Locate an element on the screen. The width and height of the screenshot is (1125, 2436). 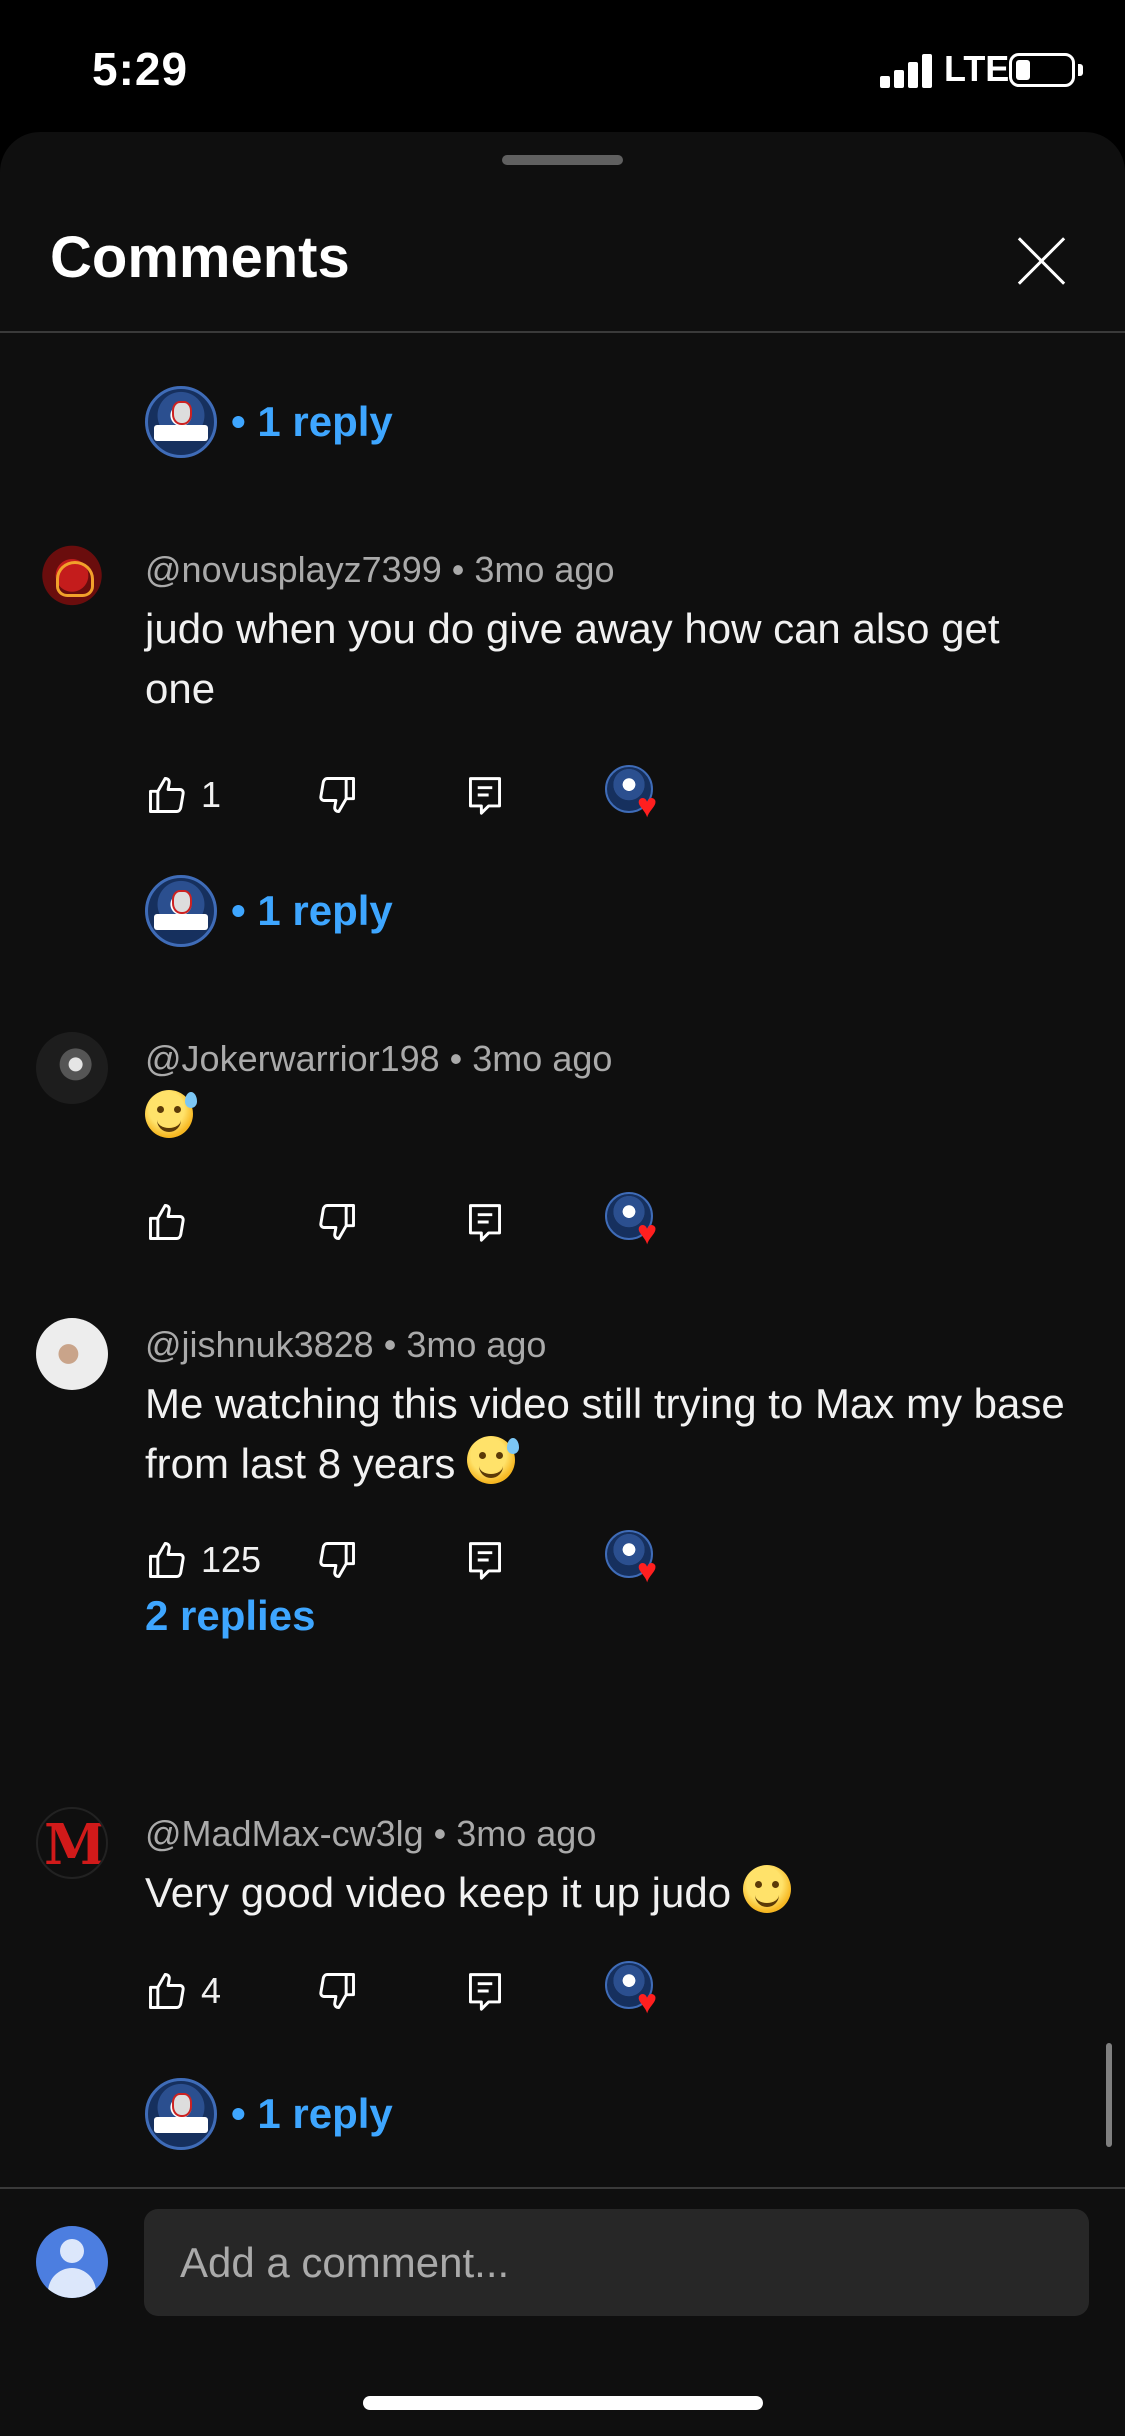
like-count: 4 is located at coordinates (211, 1990).